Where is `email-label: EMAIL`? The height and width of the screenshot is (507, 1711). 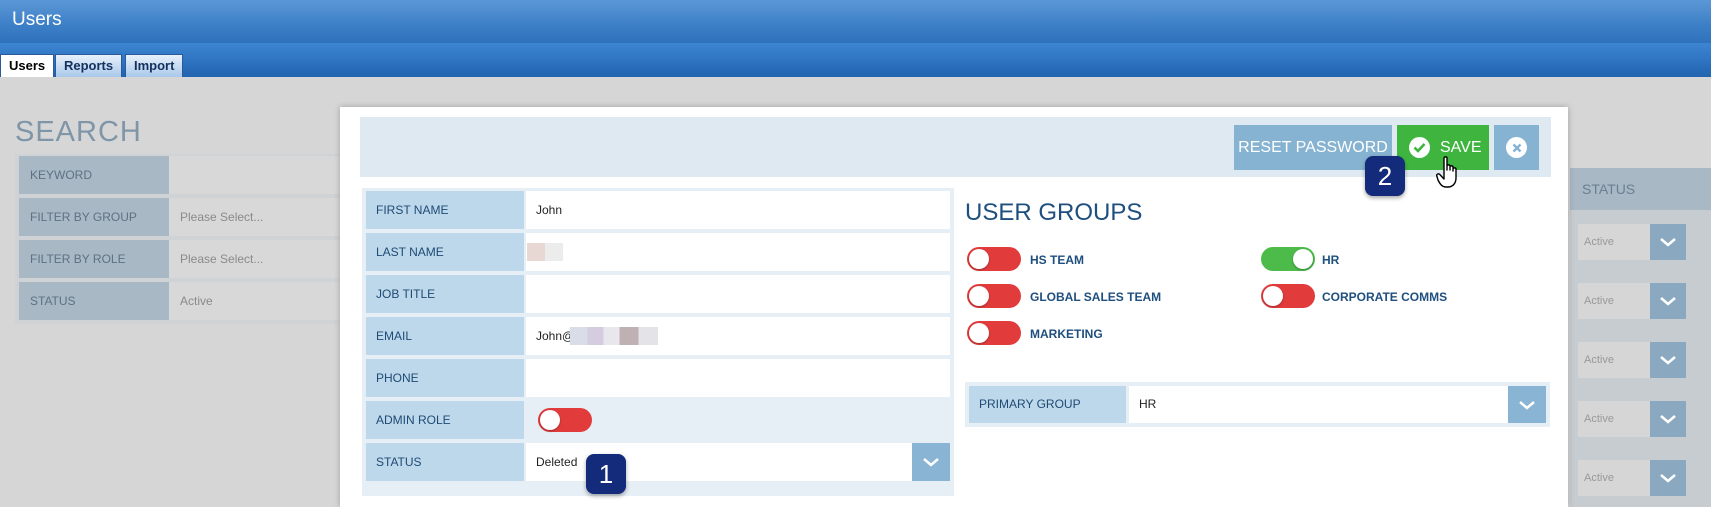 email-label: EMAIL is located at coordinates (445, 336).